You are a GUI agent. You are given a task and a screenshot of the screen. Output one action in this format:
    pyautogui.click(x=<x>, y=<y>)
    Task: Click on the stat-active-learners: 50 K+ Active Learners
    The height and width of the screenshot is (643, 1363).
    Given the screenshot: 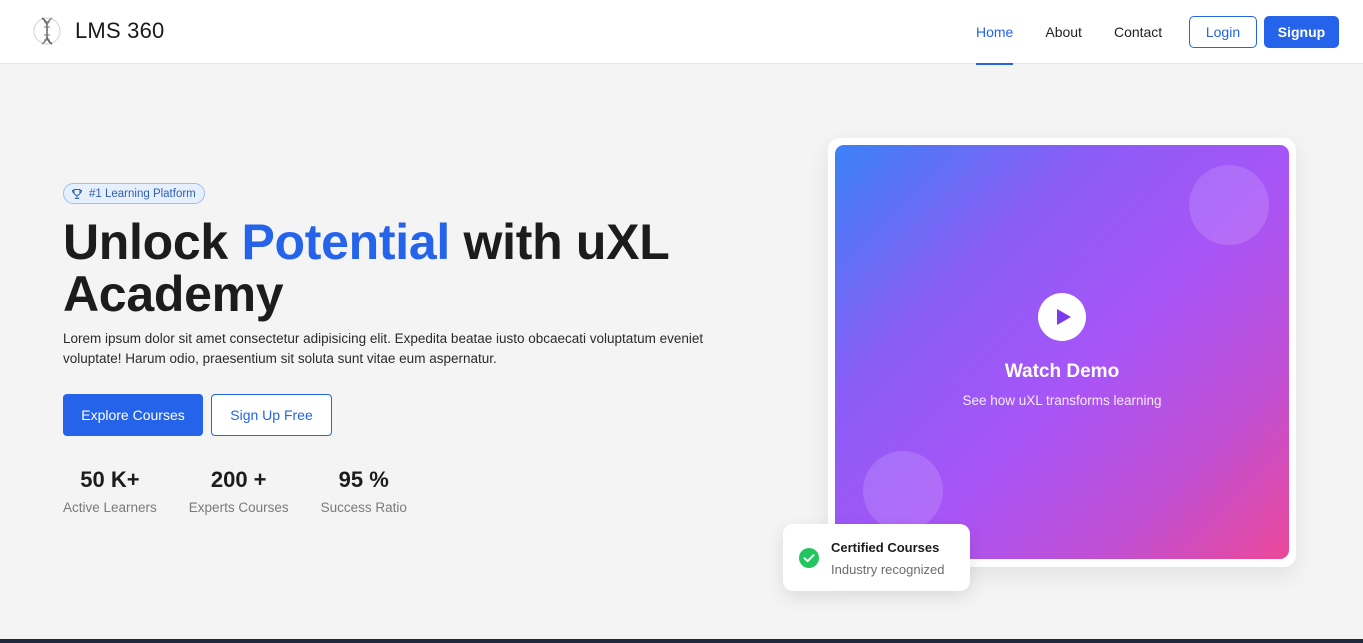 What is the action you would take?
    pyautogui.click(x=110, y=490)
    